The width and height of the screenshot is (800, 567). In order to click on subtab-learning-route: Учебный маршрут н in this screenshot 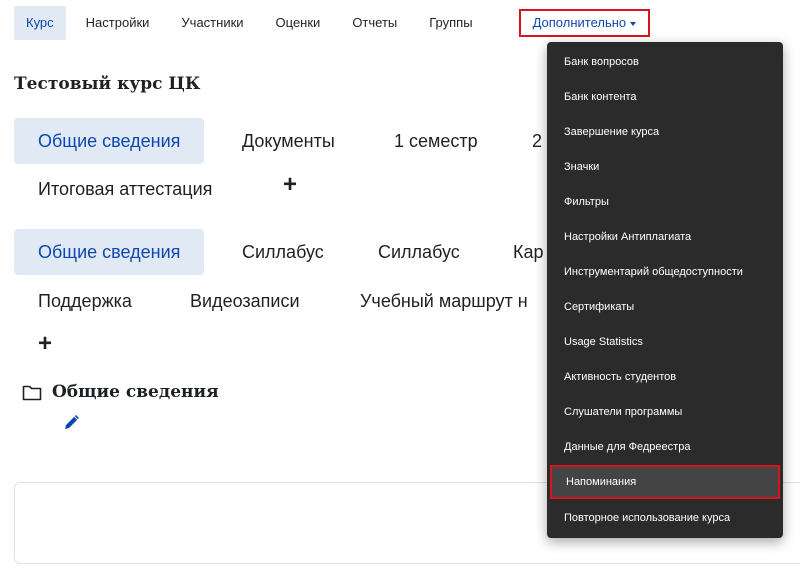, I will do `click(444, 301)`.